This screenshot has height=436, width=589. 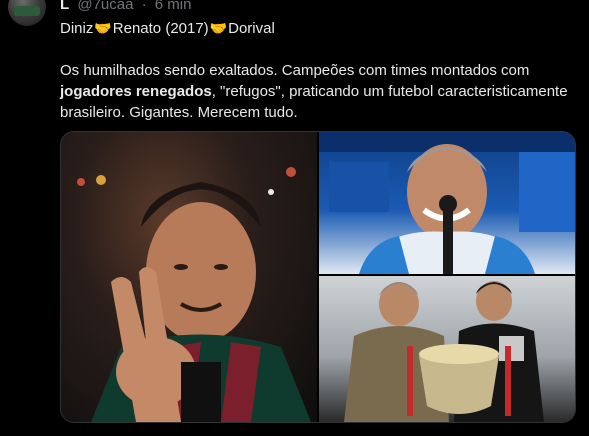 I want to click on tweet-header: L @7ucaa · 6 min, so click(x=125, y=7).